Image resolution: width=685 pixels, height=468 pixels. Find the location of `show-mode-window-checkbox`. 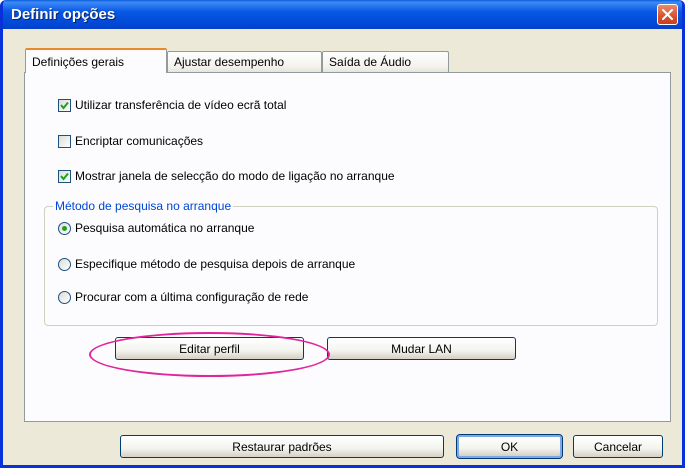

show-mode-window-checkbox is located at coordinates (64, 176).